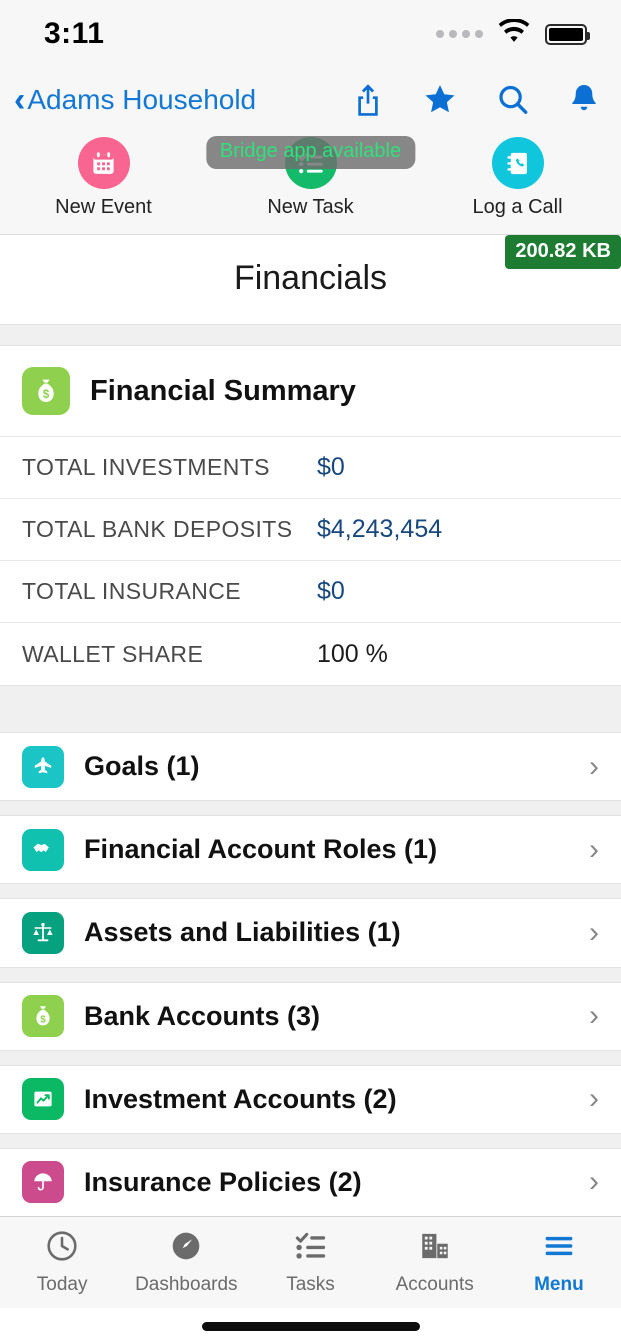 Image resolution: width=621 pixels, height=1344 pixels. Describe the element at coordinates (311, 1248) in the screenshot. I see `checklist-icon` at that location.